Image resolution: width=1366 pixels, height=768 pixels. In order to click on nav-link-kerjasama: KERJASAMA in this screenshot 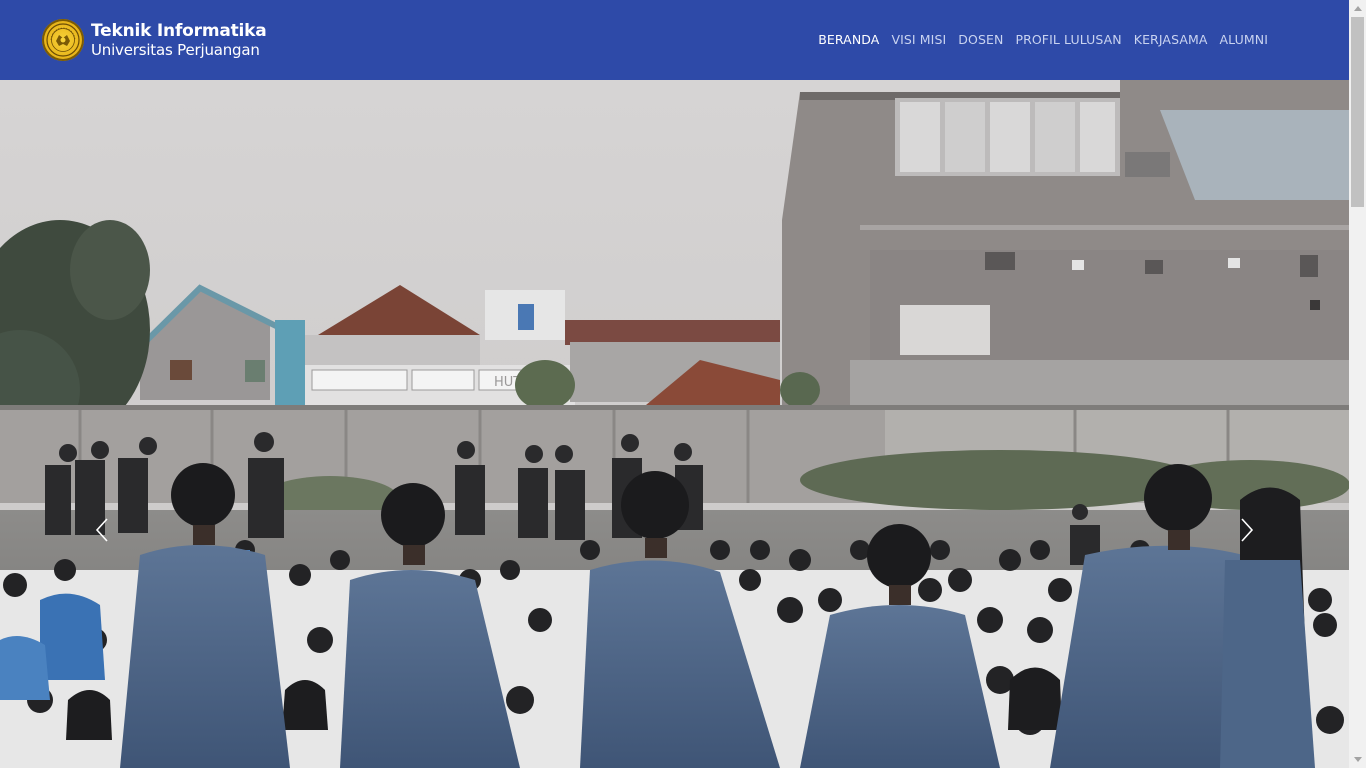, I will do `click(1171, 39)`.